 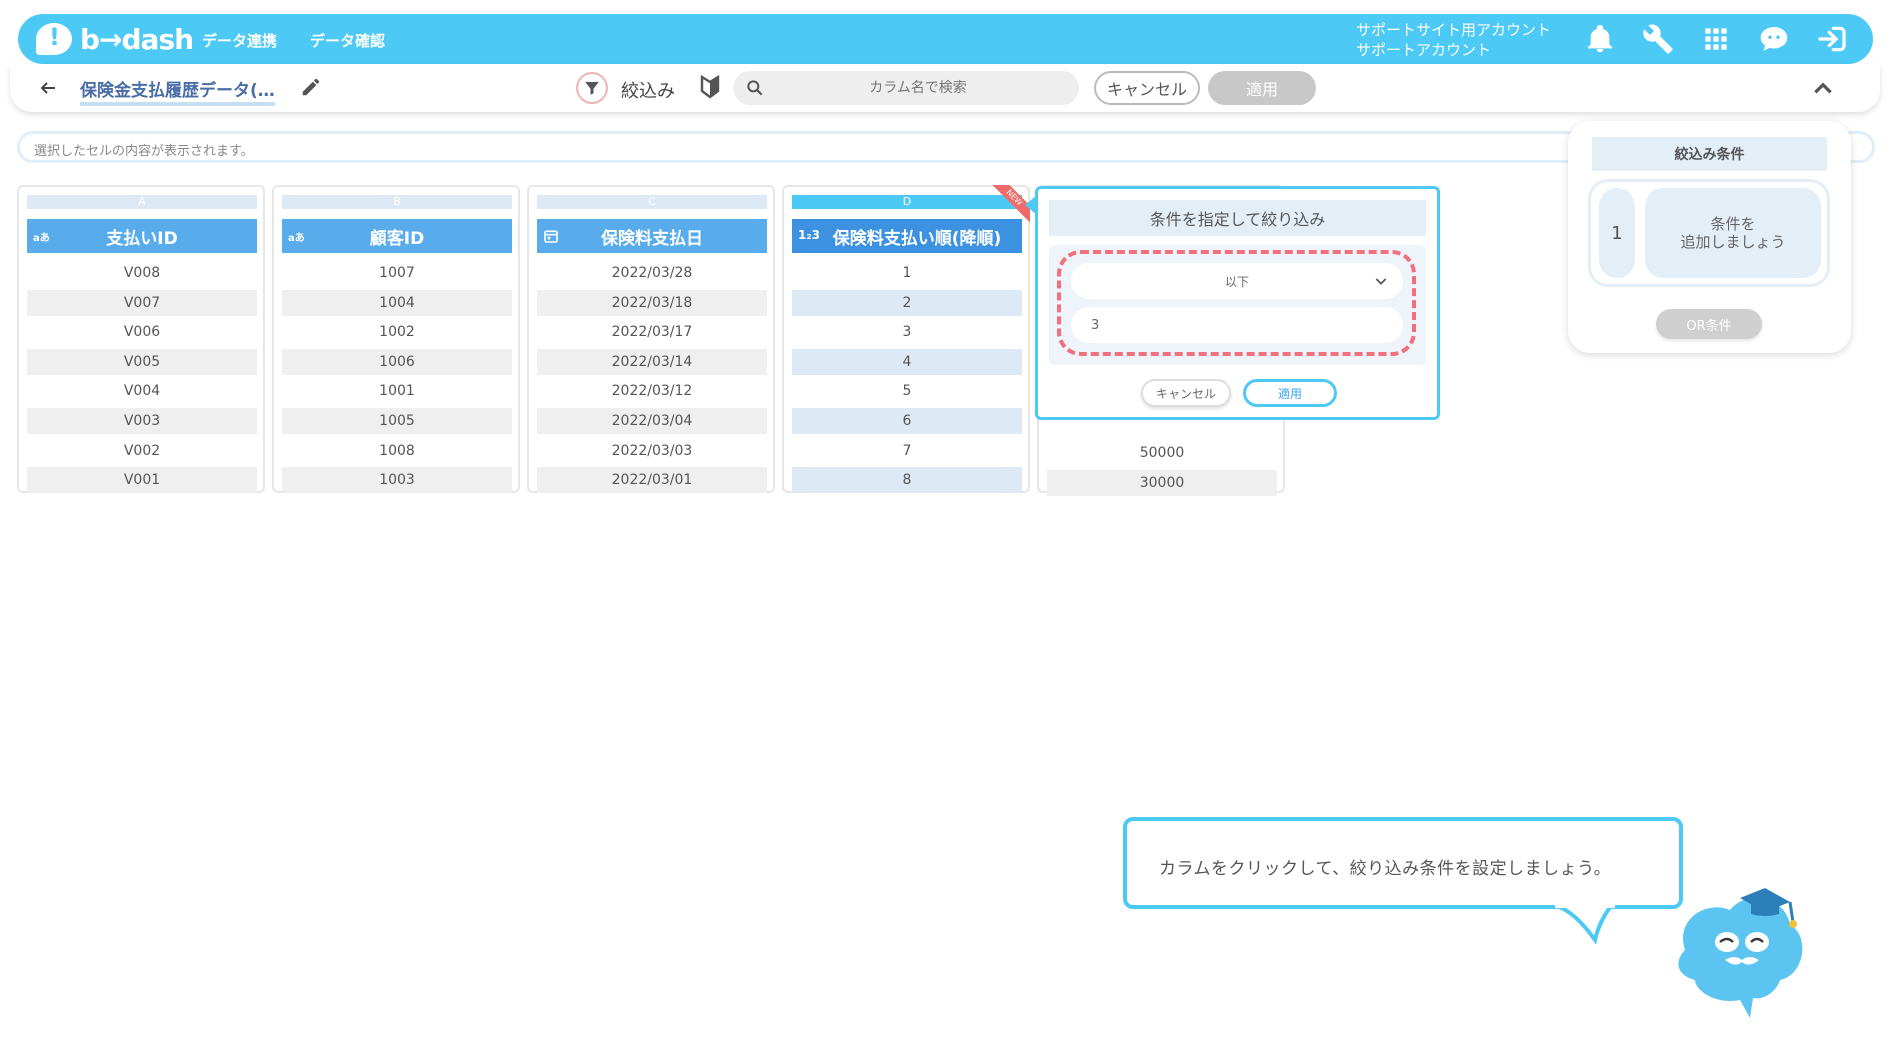 What do you see at coordinates (397, 391) in the screenshot?
I see `table-cell: 1001` at bounding box center [397, 391].